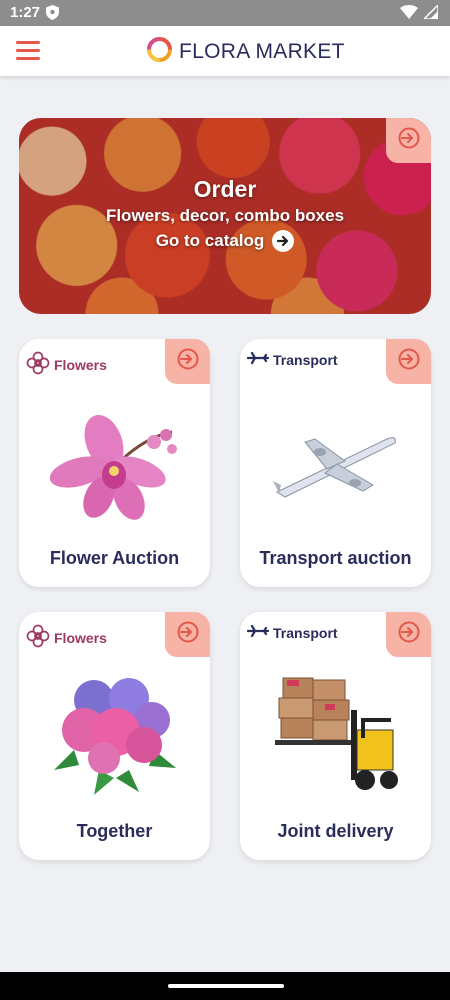  I want to click on catalog-link-label: Go to catalog, so click(210, 240).